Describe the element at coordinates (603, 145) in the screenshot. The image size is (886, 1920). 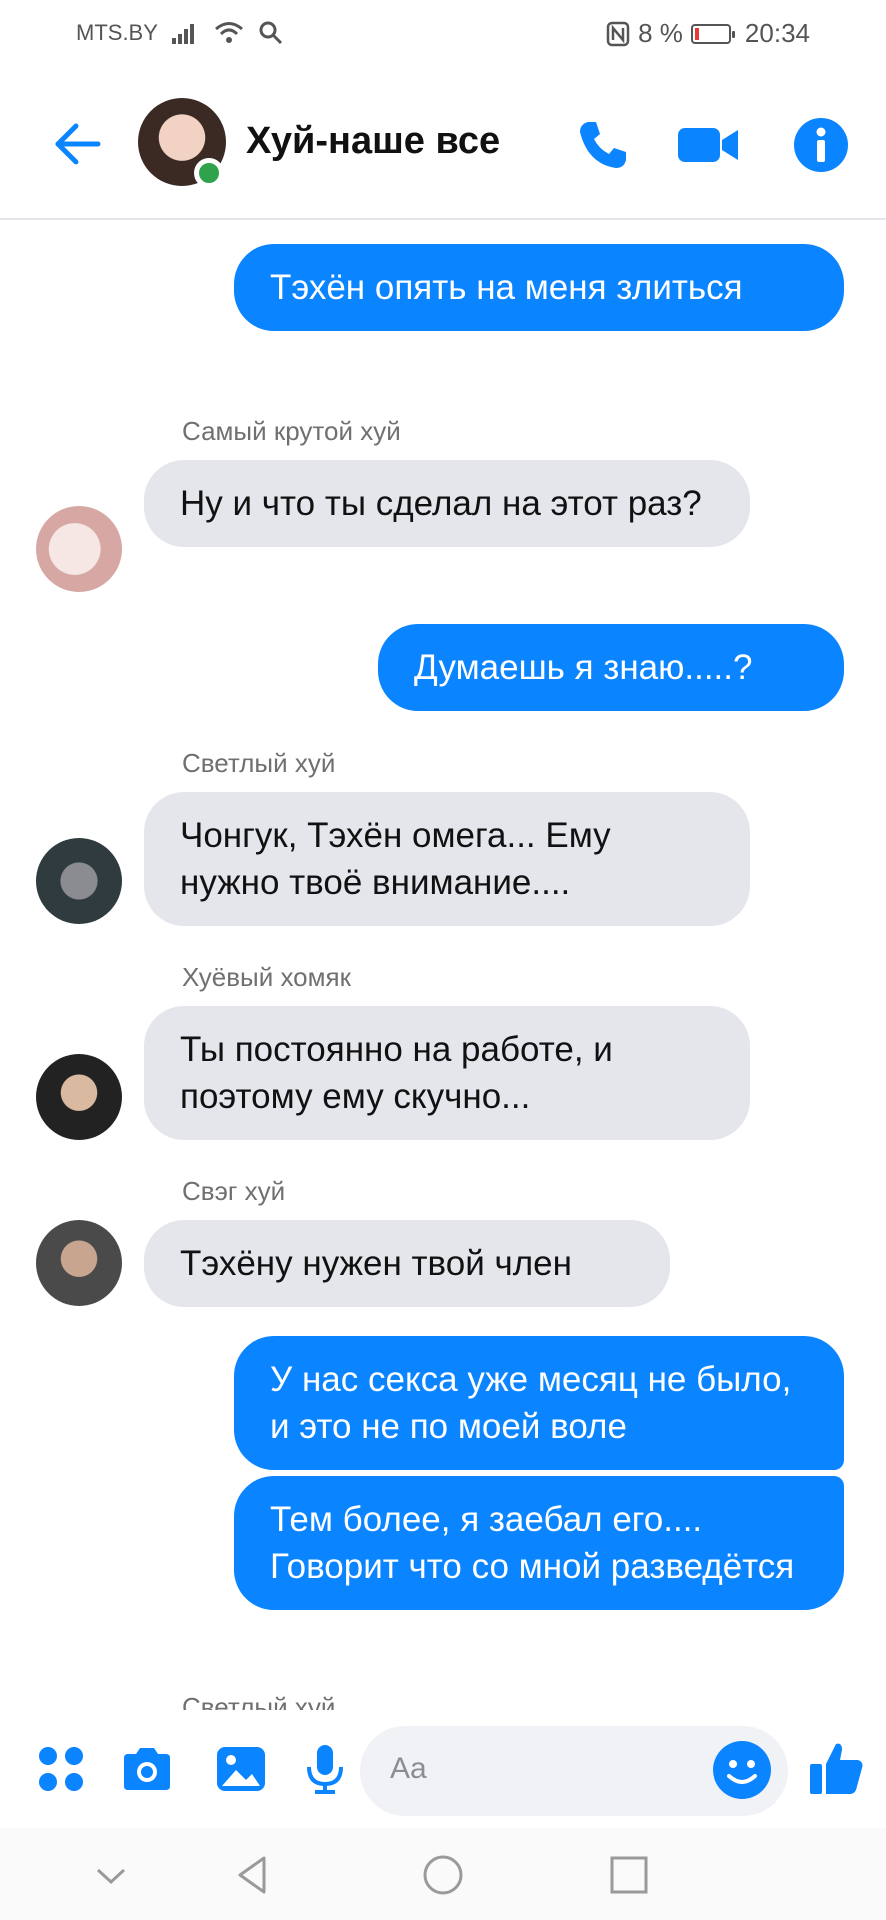
I see `phone-icon` at that location.